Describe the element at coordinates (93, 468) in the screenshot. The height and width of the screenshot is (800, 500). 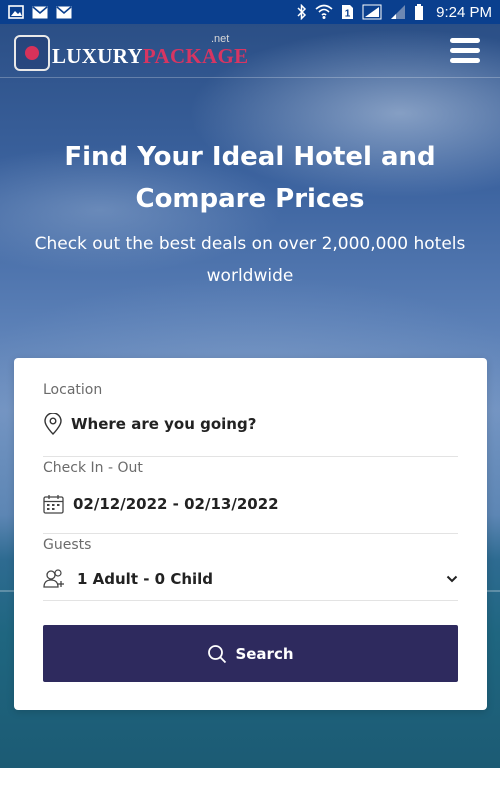
I see `dates-label: Check In - Out` at that location.